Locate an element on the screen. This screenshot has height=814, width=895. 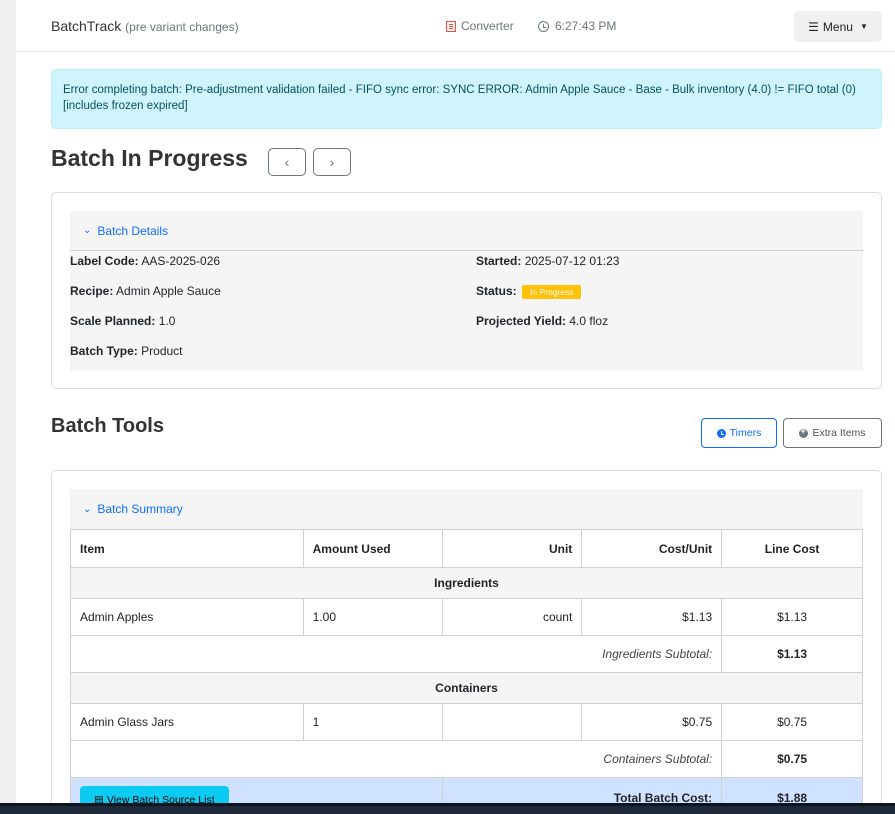
batch-details-header: Batch Details is located at coordinates (133, 230).